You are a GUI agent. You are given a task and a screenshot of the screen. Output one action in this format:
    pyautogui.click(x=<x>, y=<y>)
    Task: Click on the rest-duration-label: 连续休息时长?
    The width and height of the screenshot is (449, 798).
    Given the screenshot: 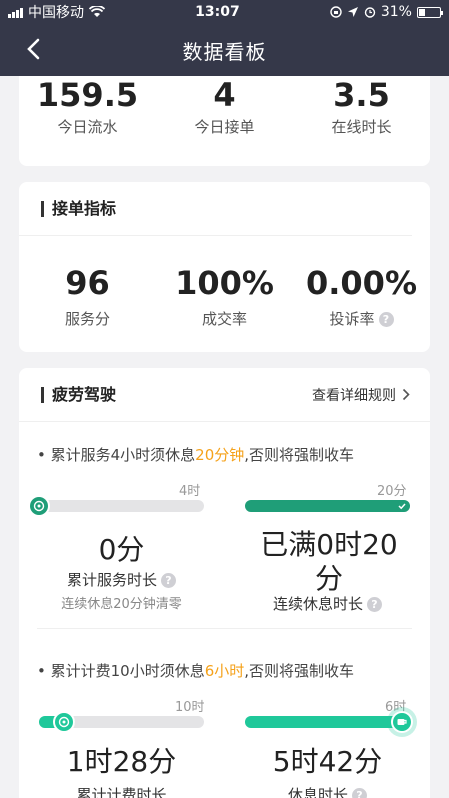 What is the action you would take?
    pyautogui.click(x=327, y=603)
    